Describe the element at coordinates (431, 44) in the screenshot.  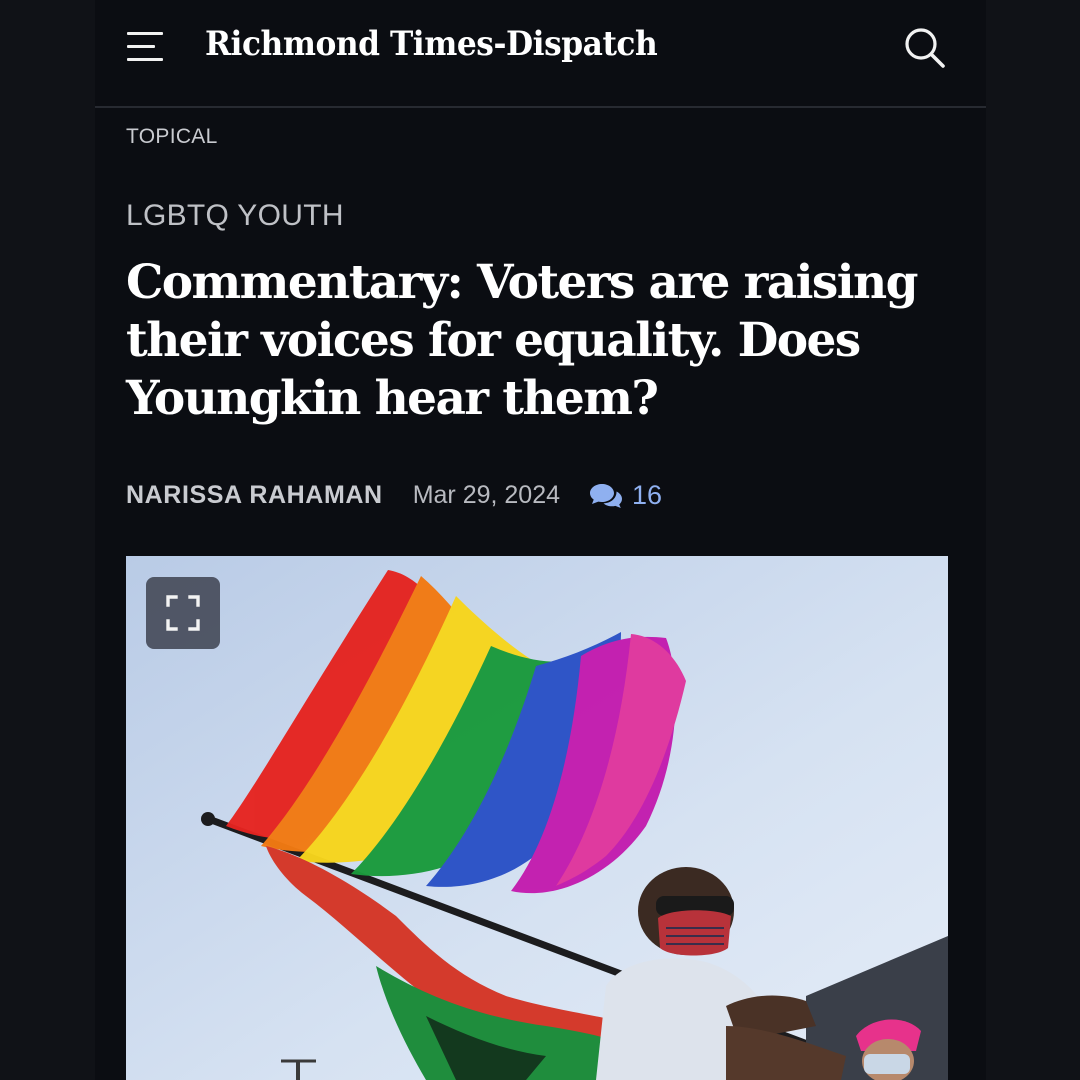
I see `site-logo: Richmond Times-Dispatch` at that location.